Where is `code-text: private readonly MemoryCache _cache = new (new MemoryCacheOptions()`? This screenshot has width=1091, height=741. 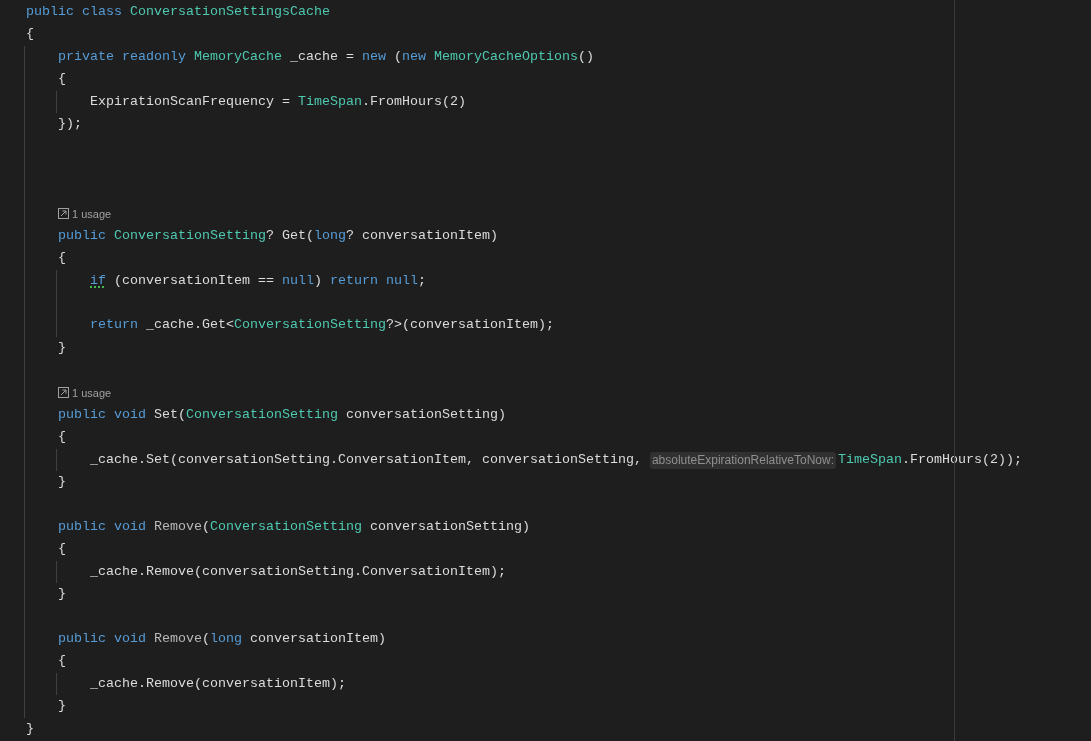
code-text: private readonly MemoryCache _cache = new (new MemoryCacheOptions() is located at coordinates (326, 56).